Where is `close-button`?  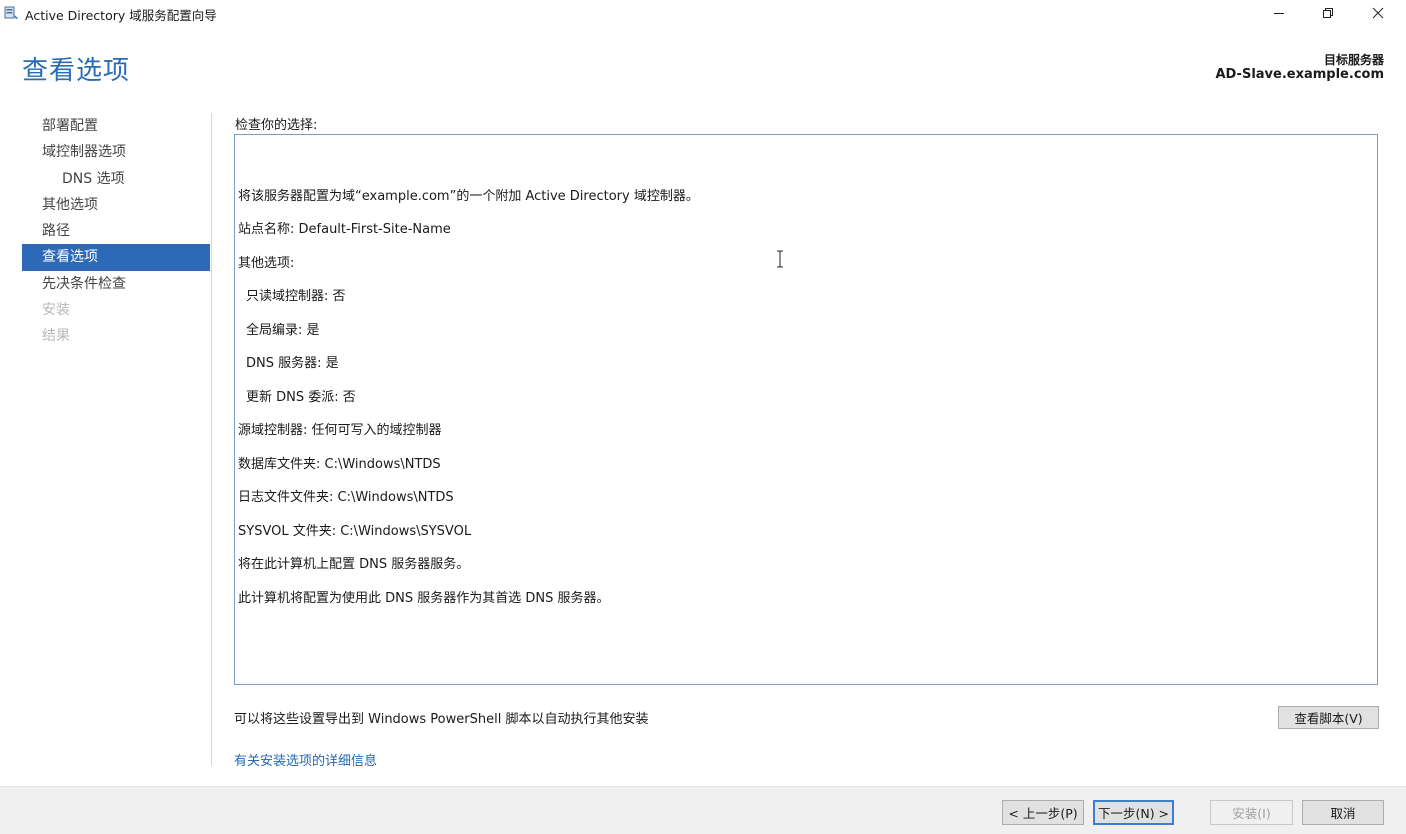 close-button is located at coordinates (1378, 13).